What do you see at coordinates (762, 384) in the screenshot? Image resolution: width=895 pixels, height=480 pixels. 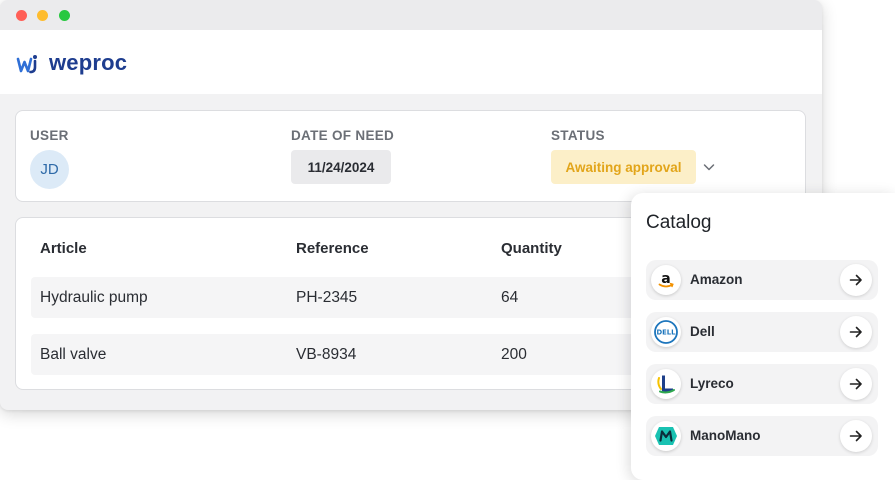 I see `vendor-item-lyreco: Lyreco` at bounding box center [762, 384].